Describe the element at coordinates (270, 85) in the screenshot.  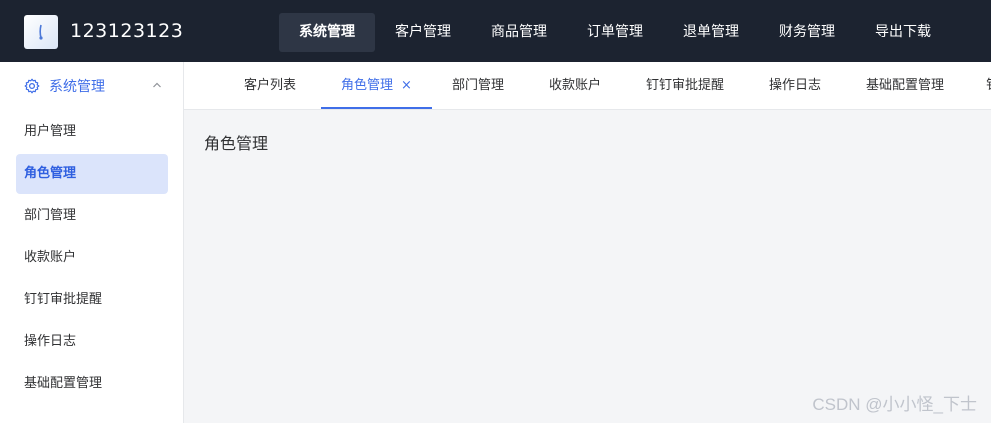
I see `tab-customer-list: 客户列表` at that location.